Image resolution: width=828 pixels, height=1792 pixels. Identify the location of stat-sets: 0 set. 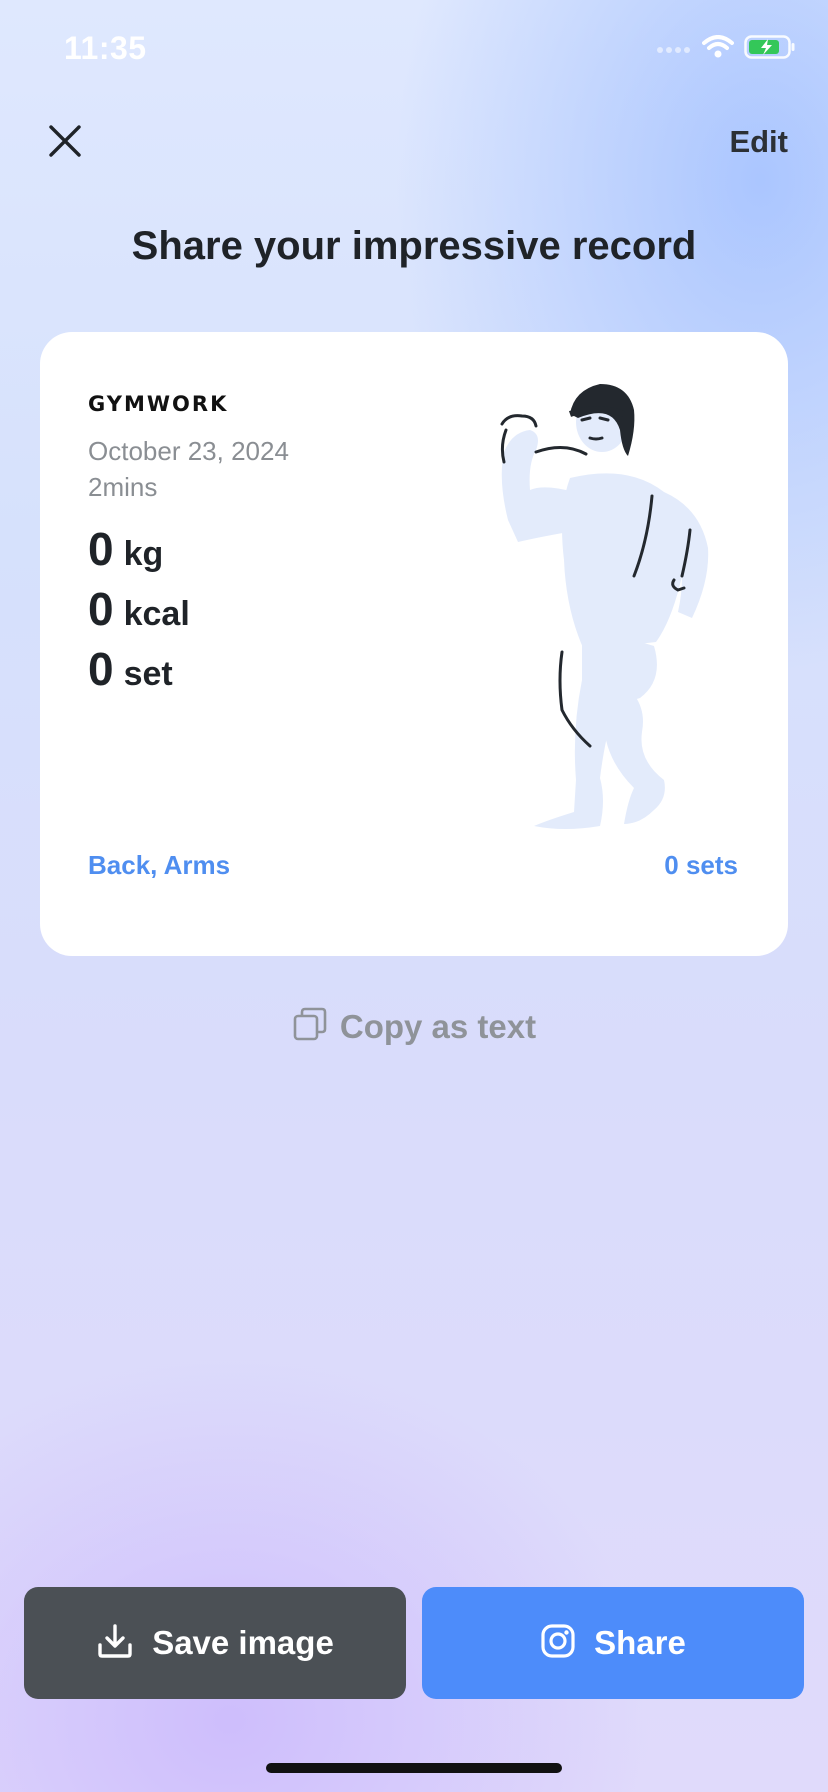
(139, 672).